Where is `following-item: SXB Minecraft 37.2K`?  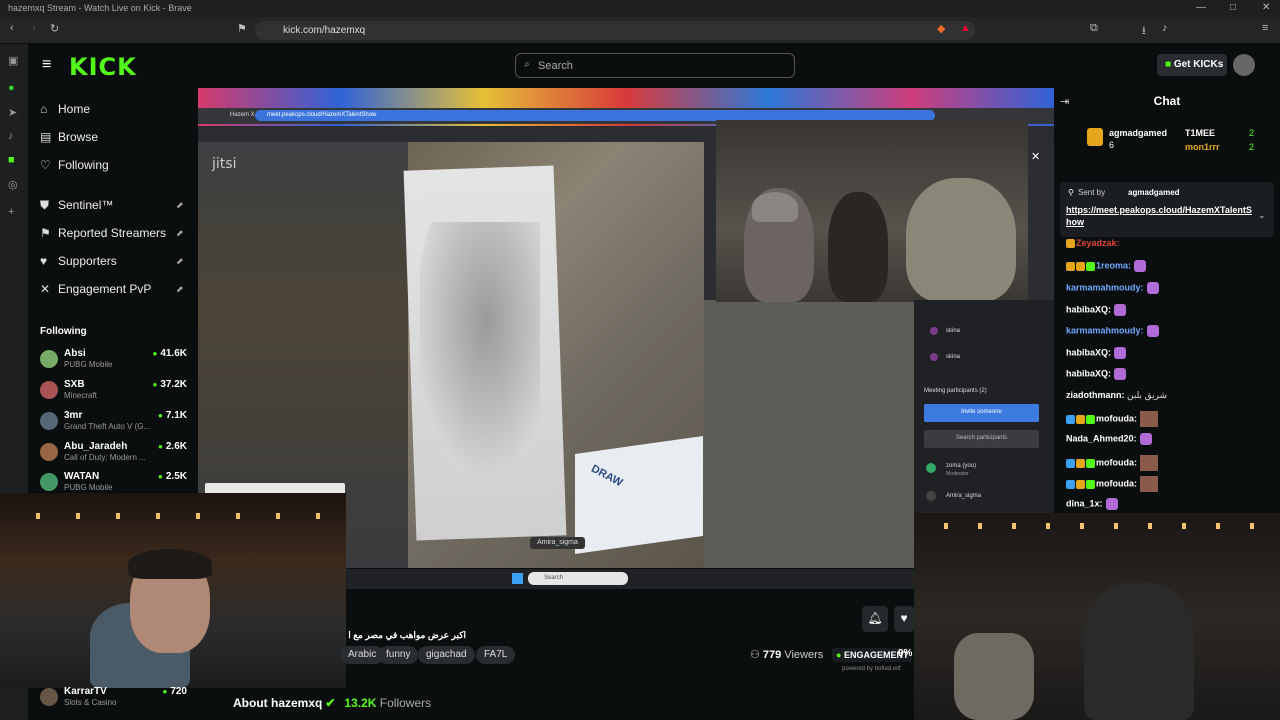
following-item: SXB Minecraft 37.2K is located at coordinates (115, 393).